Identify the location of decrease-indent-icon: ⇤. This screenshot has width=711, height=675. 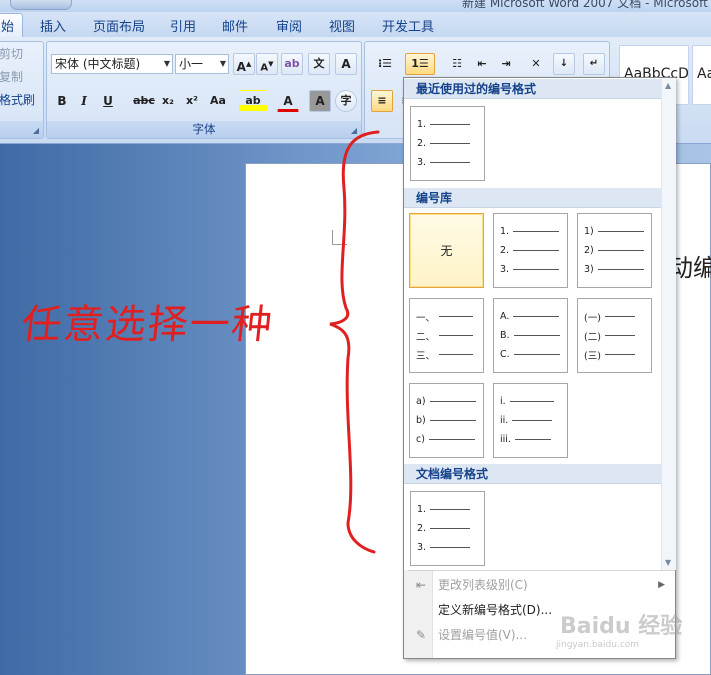
(482, 63).